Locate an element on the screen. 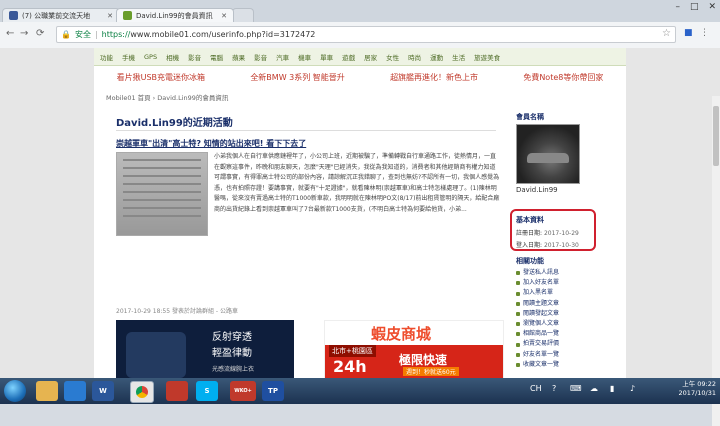  promo-link: 免費Note8等你帶回家 is located at coordinates (563, 77).